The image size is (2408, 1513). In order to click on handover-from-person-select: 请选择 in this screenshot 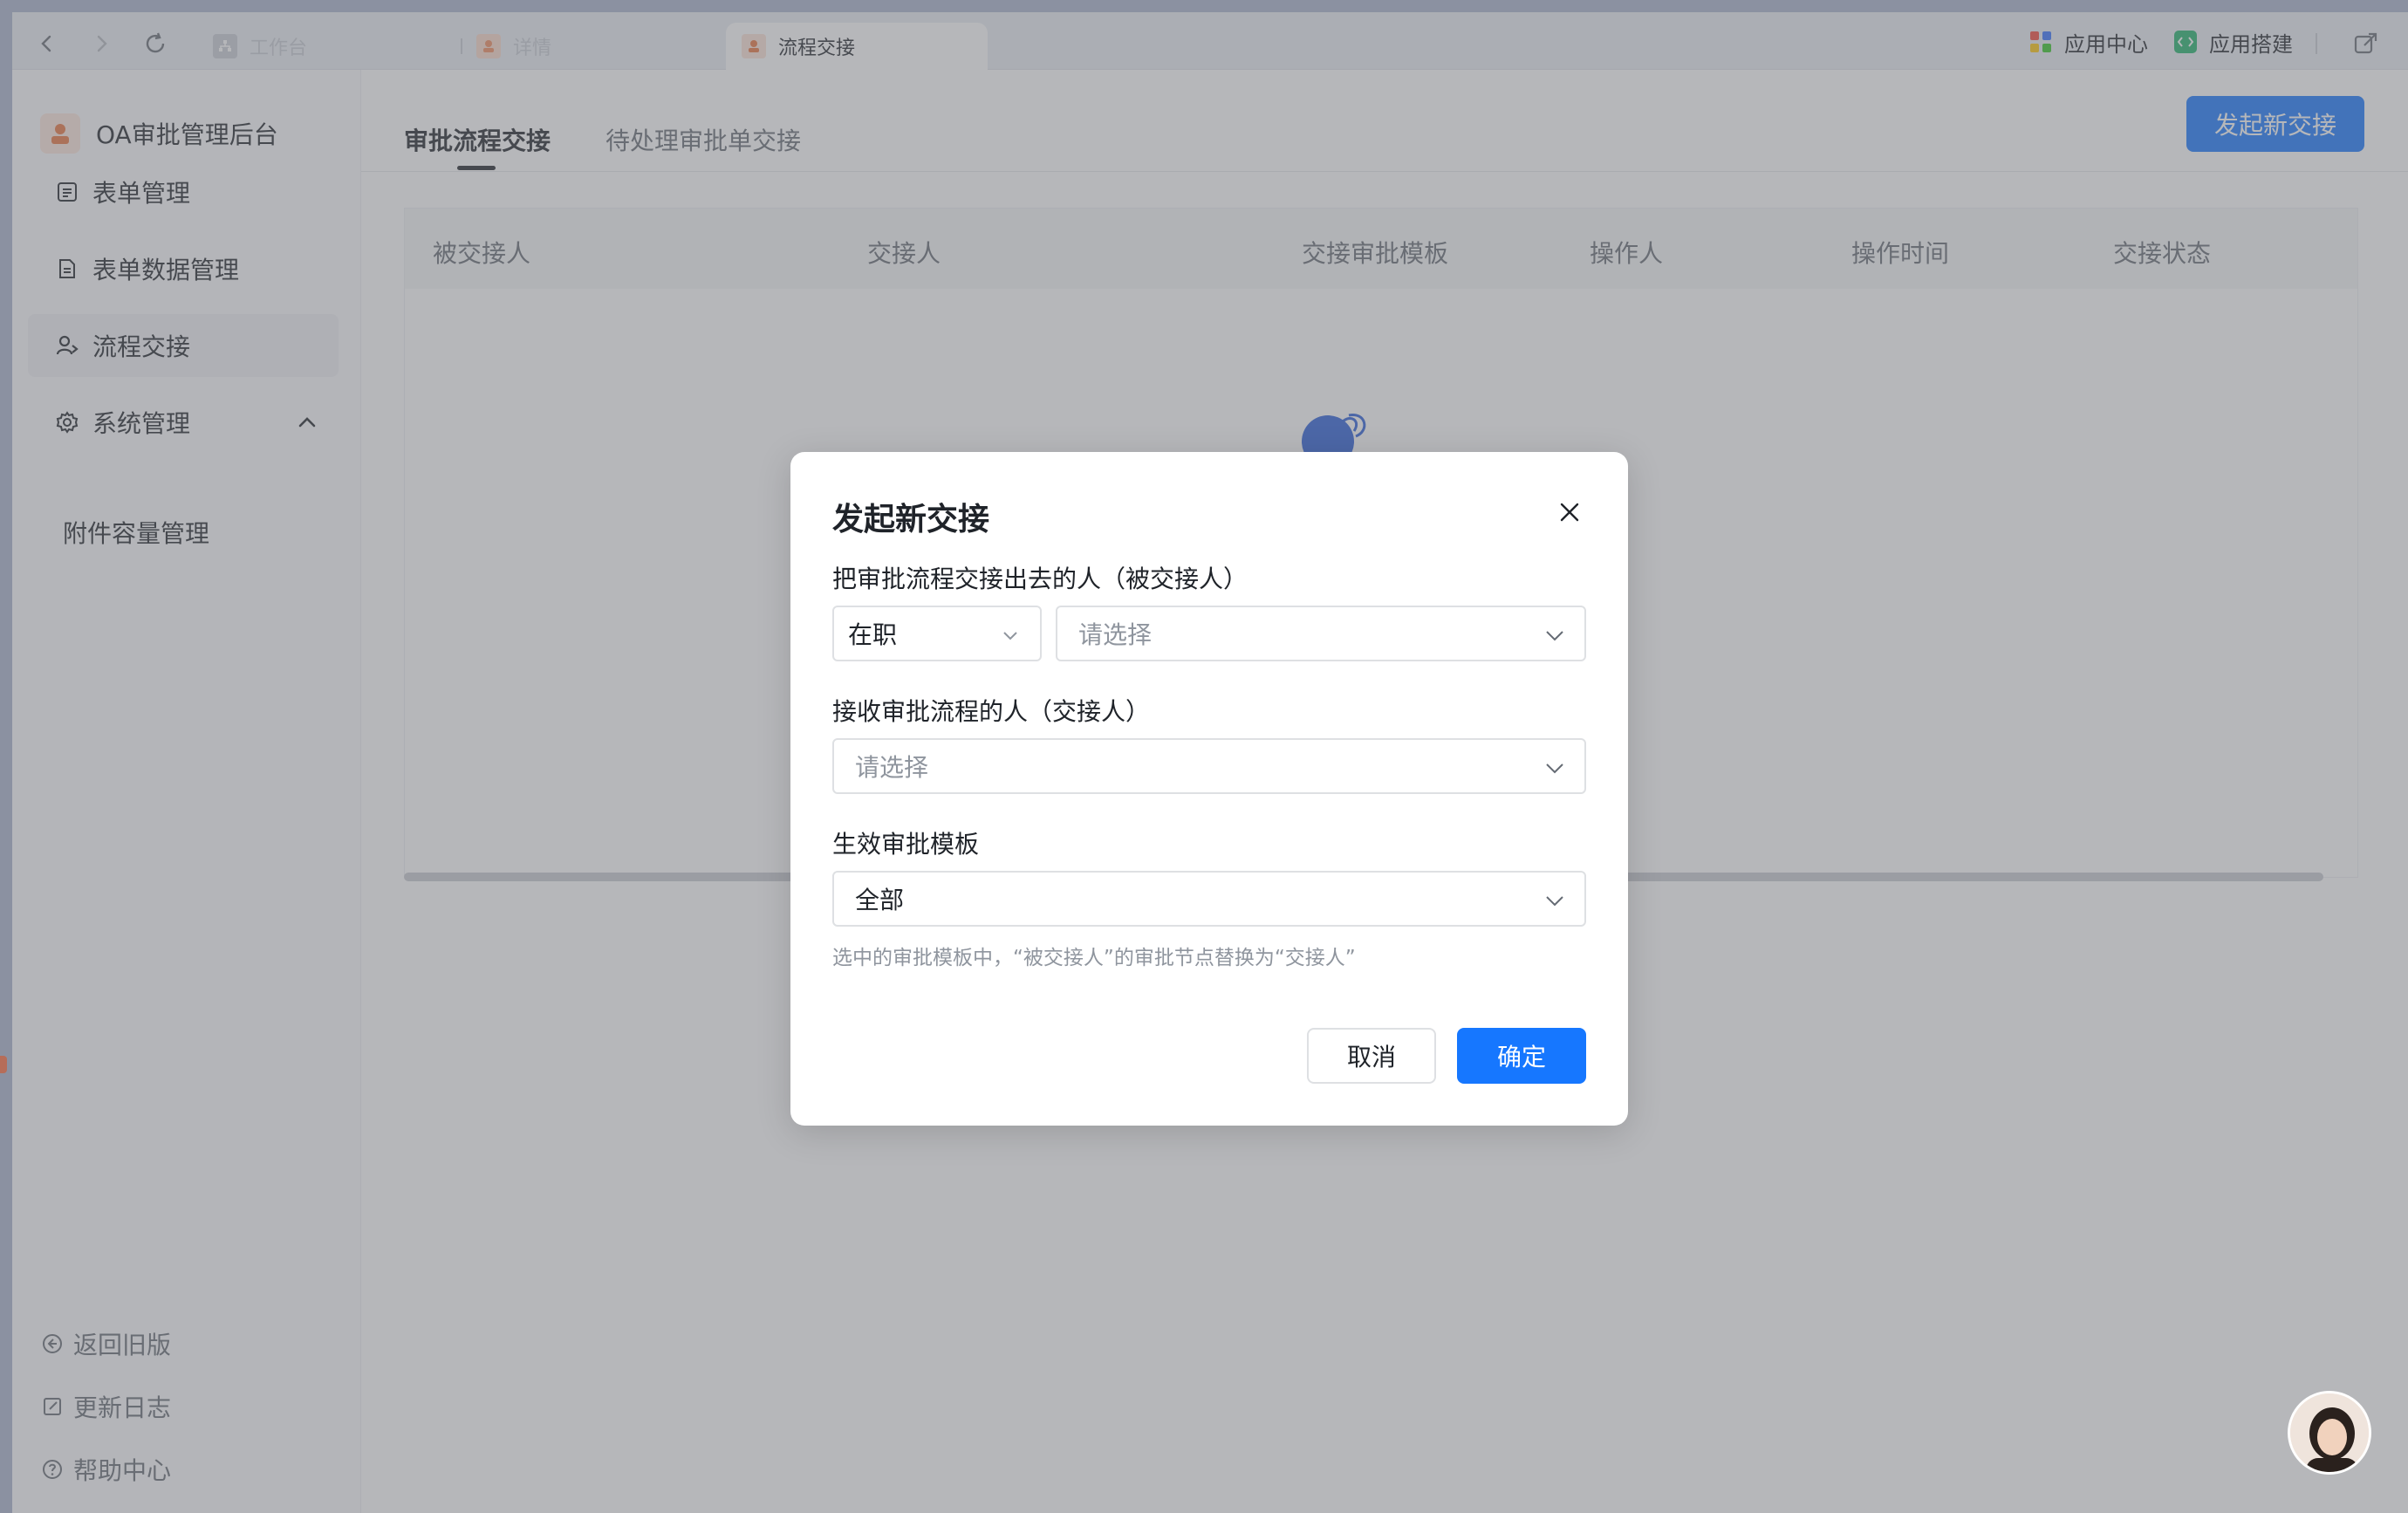, I will do `click(1321, 633)`.